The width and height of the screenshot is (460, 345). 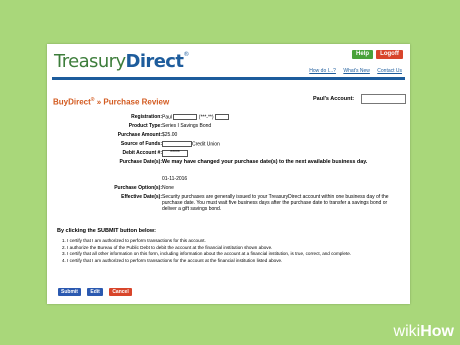 I want to click on product-type-value: Series I Savings Bond, so click(x=187, y=126).